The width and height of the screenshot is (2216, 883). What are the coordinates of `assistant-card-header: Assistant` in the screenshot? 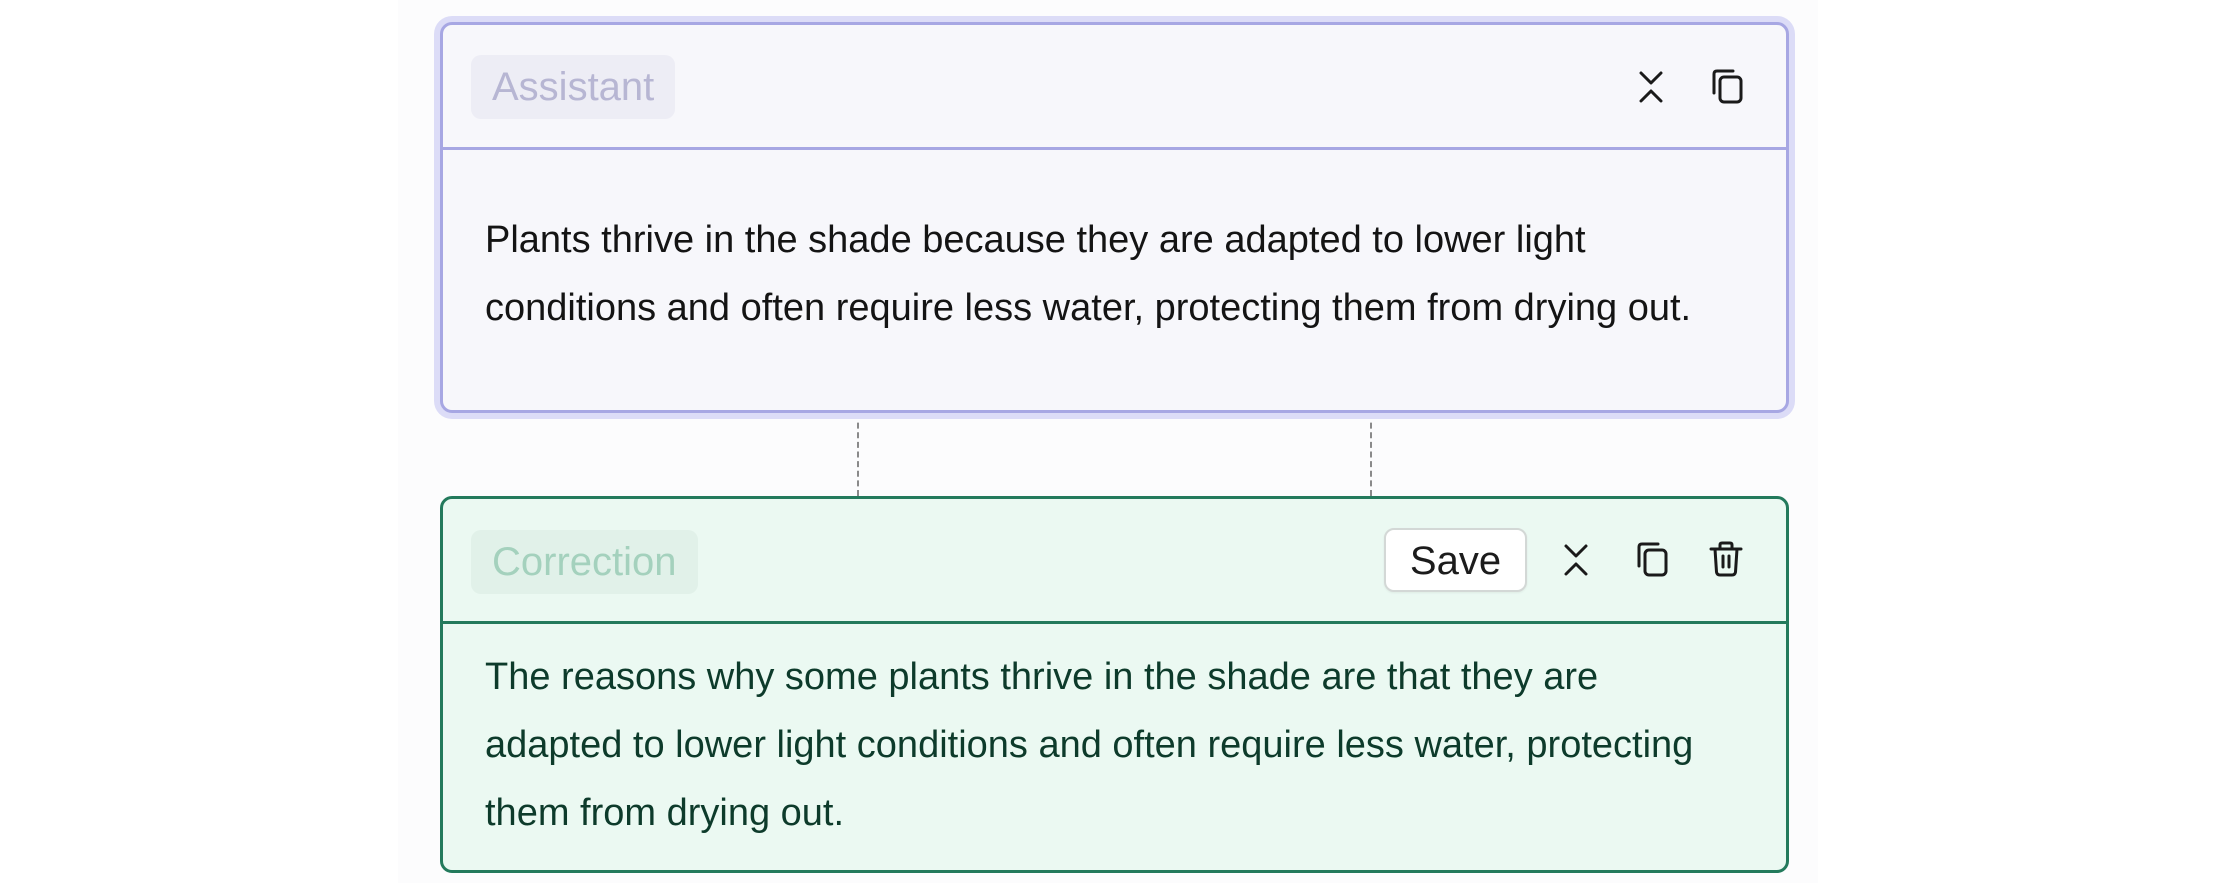 It's located at (1114, 87).